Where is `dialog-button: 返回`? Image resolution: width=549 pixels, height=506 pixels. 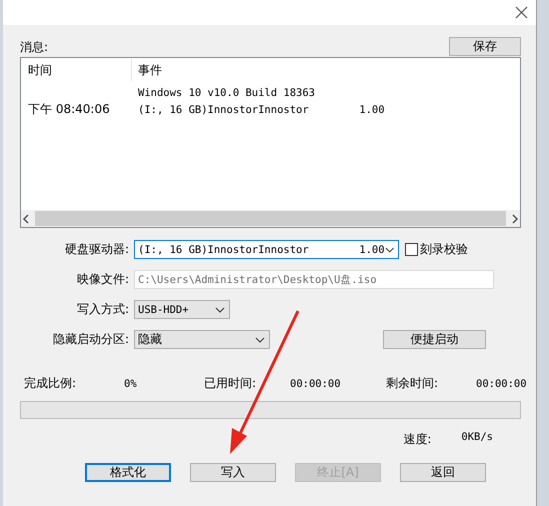
dialog-button: 返回 is located at coordinates (443, 472).